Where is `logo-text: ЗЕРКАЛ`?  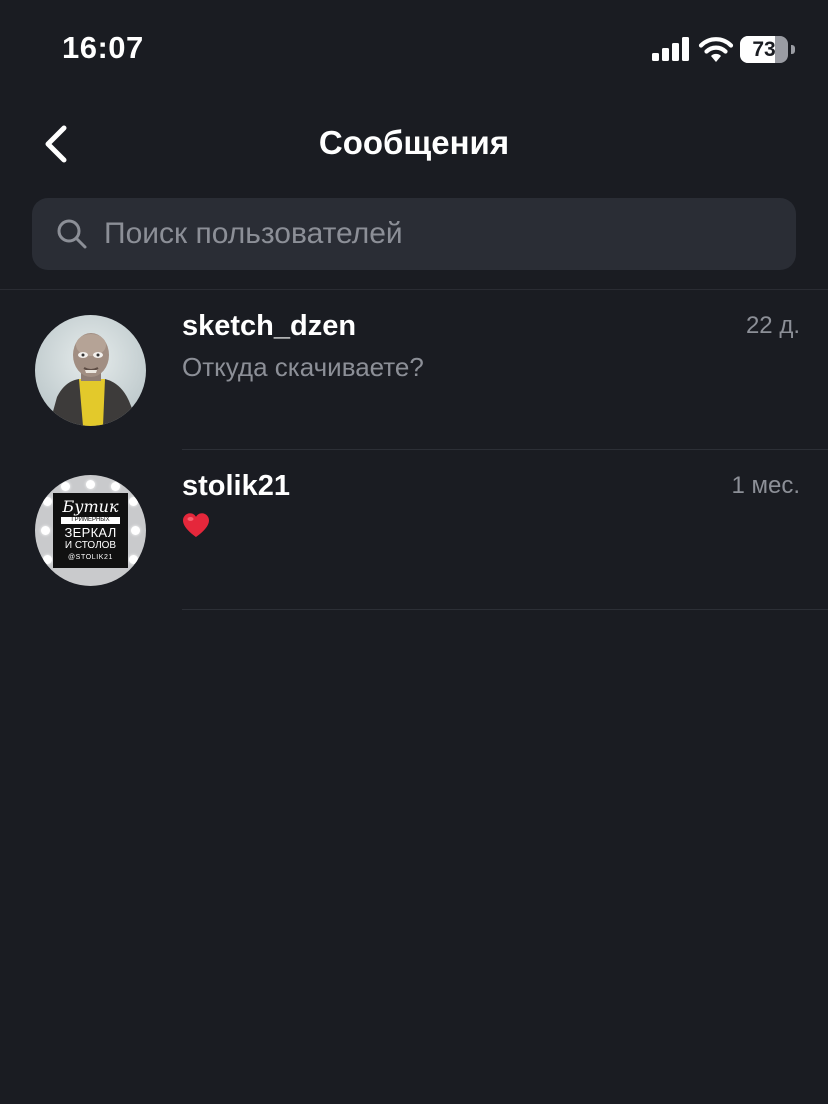 logo-text: ЗЕРКАЛ is located at coordinates (90, 532).